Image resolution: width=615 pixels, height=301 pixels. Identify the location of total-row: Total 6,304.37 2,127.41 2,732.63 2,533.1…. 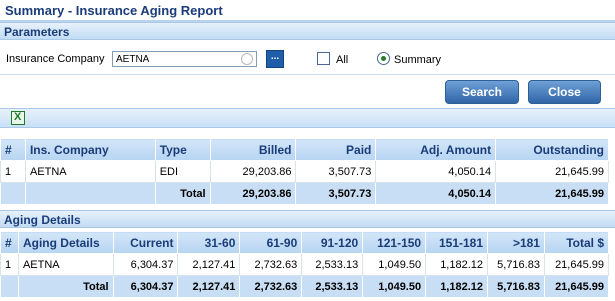
(305, 286).